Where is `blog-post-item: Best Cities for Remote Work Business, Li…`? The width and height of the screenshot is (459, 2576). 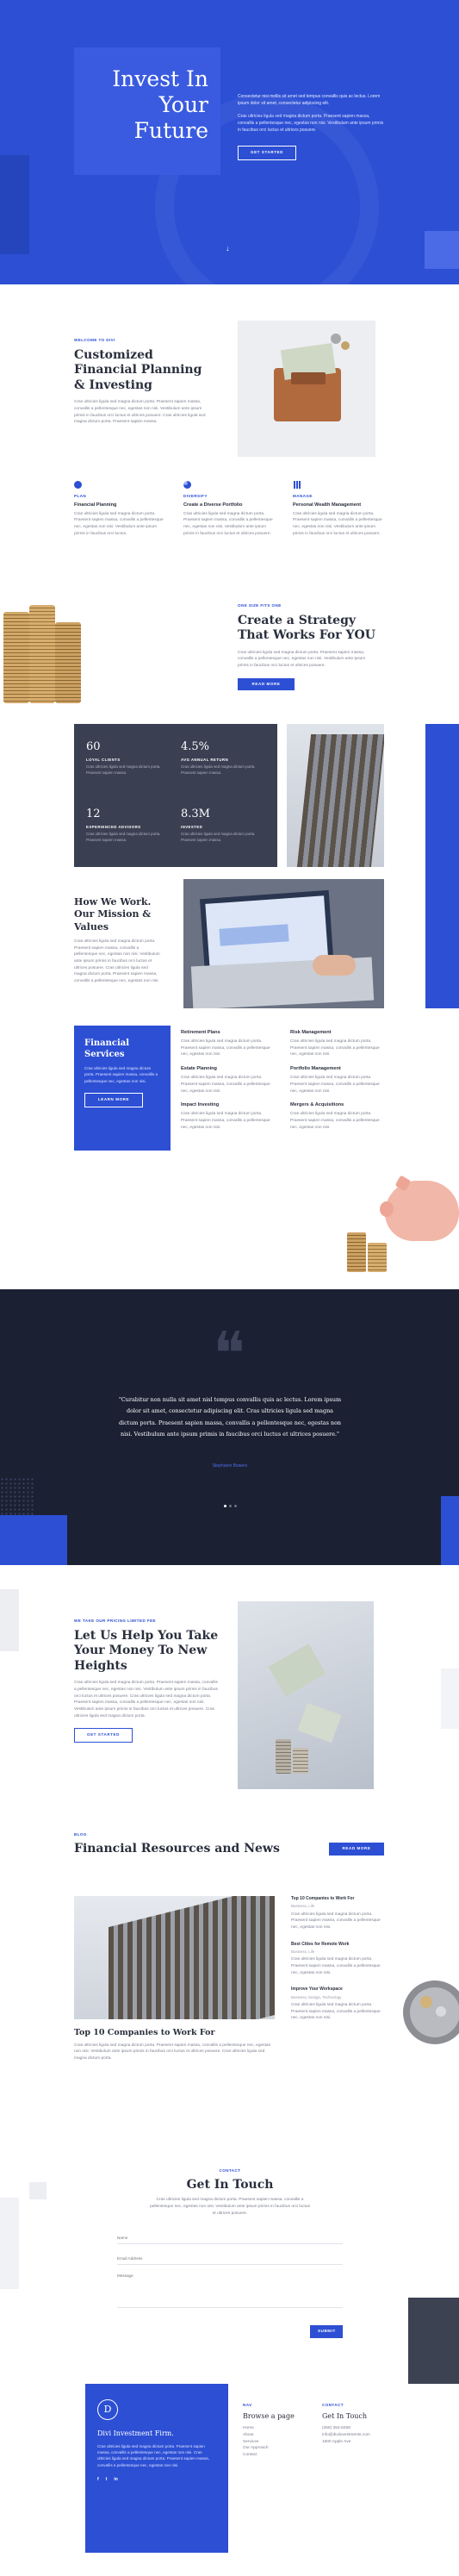
blog-post-item: Best Cities for Remote Work Business, Li… is located at coordinates (337, 1959).